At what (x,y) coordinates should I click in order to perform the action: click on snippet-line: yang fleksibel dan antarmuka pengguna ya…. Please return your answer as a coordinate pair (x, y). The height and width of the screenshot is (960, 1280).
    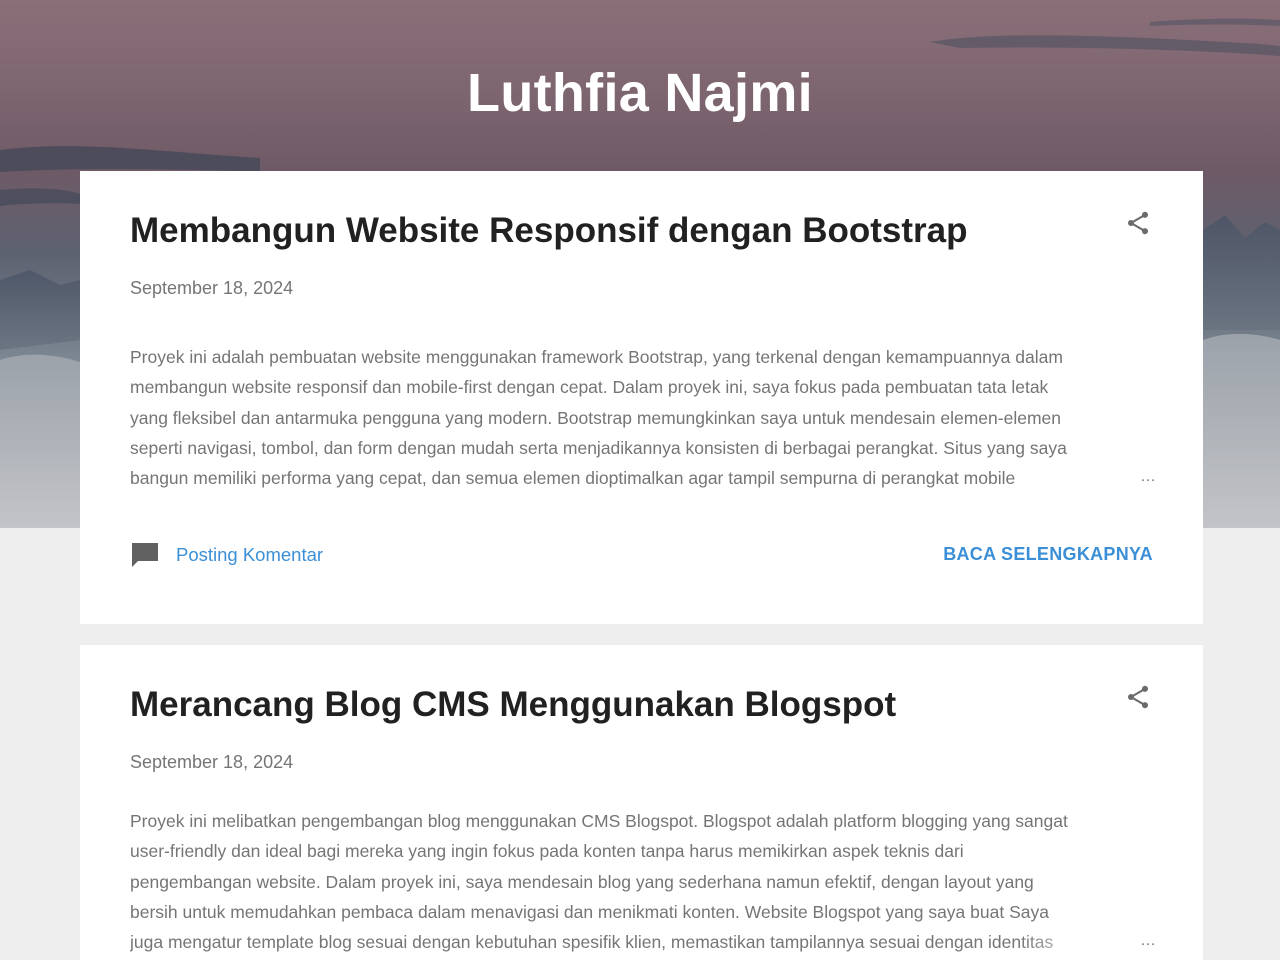
    Looking at the image, I should click on (595, 417).